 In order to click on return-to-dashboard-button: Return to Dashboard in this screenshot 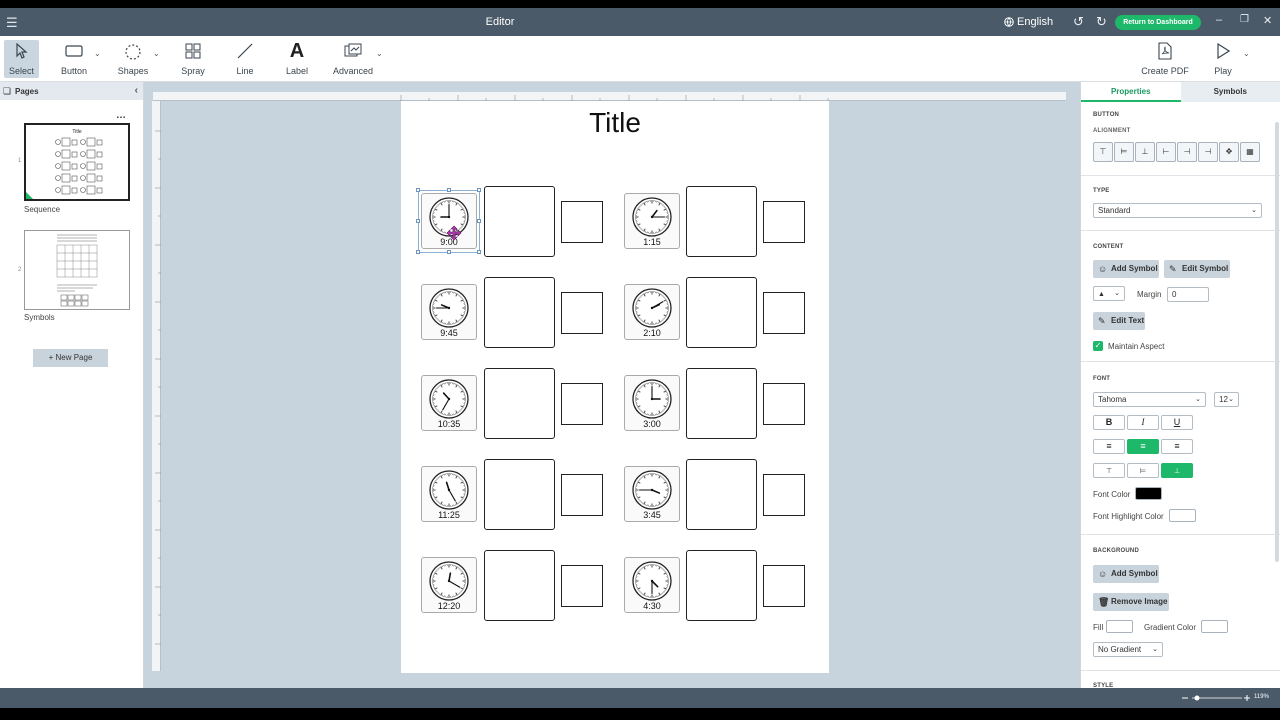, I will do `click(1158, 22)`.